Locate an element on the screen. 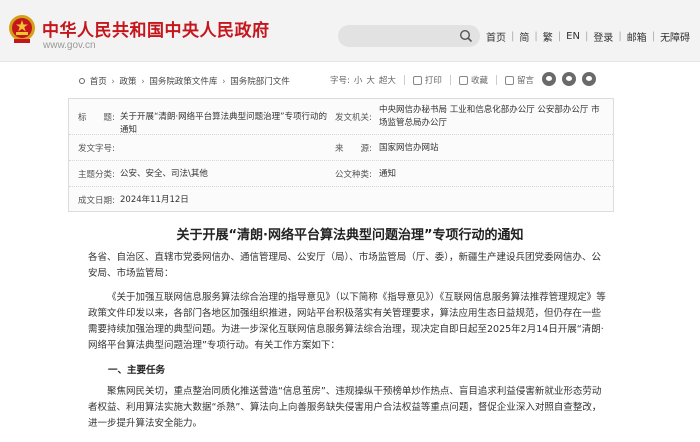  nav-login: 登录 is located at coordinates (603, 36).